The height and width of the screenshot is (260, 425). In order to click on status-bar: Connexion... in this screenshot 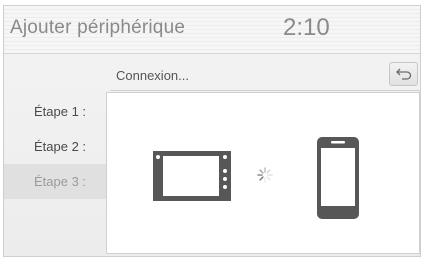, I will do `click(265, 75)`.